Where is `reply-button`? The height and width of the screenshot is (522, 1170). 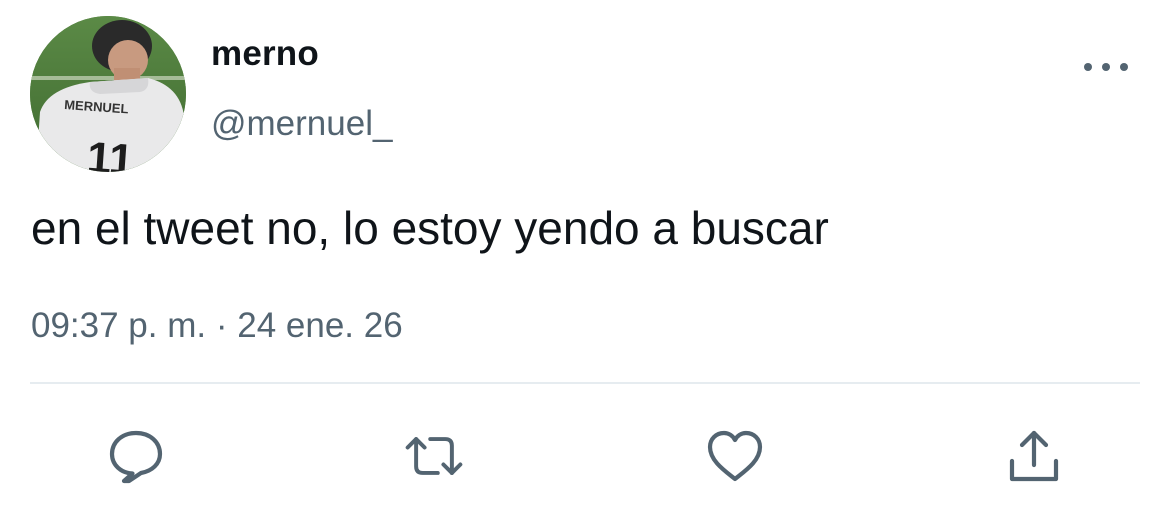
reply-button is located at coordinates (136, 456).